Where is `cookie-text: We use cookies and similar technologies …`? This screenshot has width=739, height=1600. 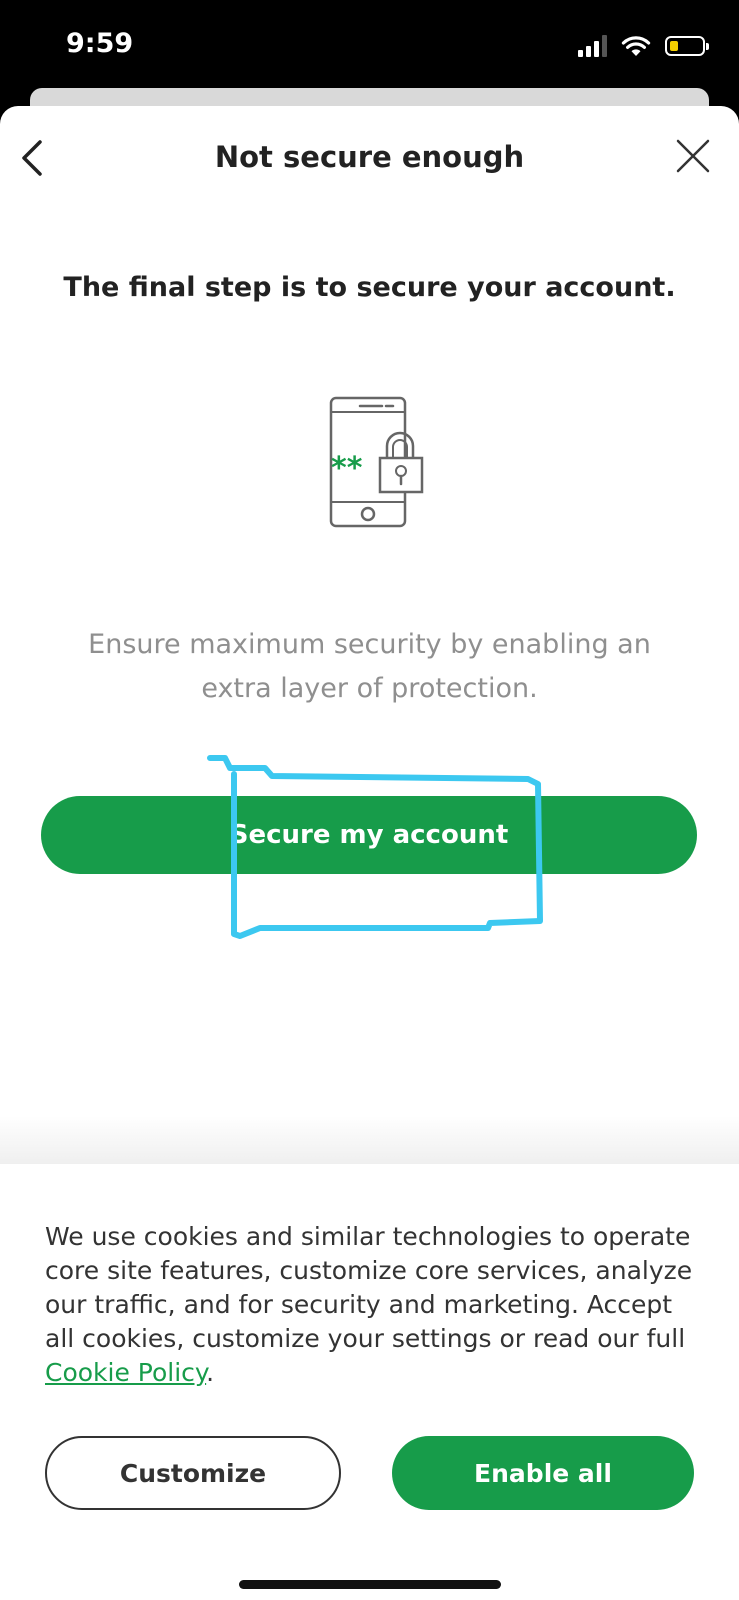
cookie-text: We use cookies and similar technologies … is located at coordinates (372, 1305).